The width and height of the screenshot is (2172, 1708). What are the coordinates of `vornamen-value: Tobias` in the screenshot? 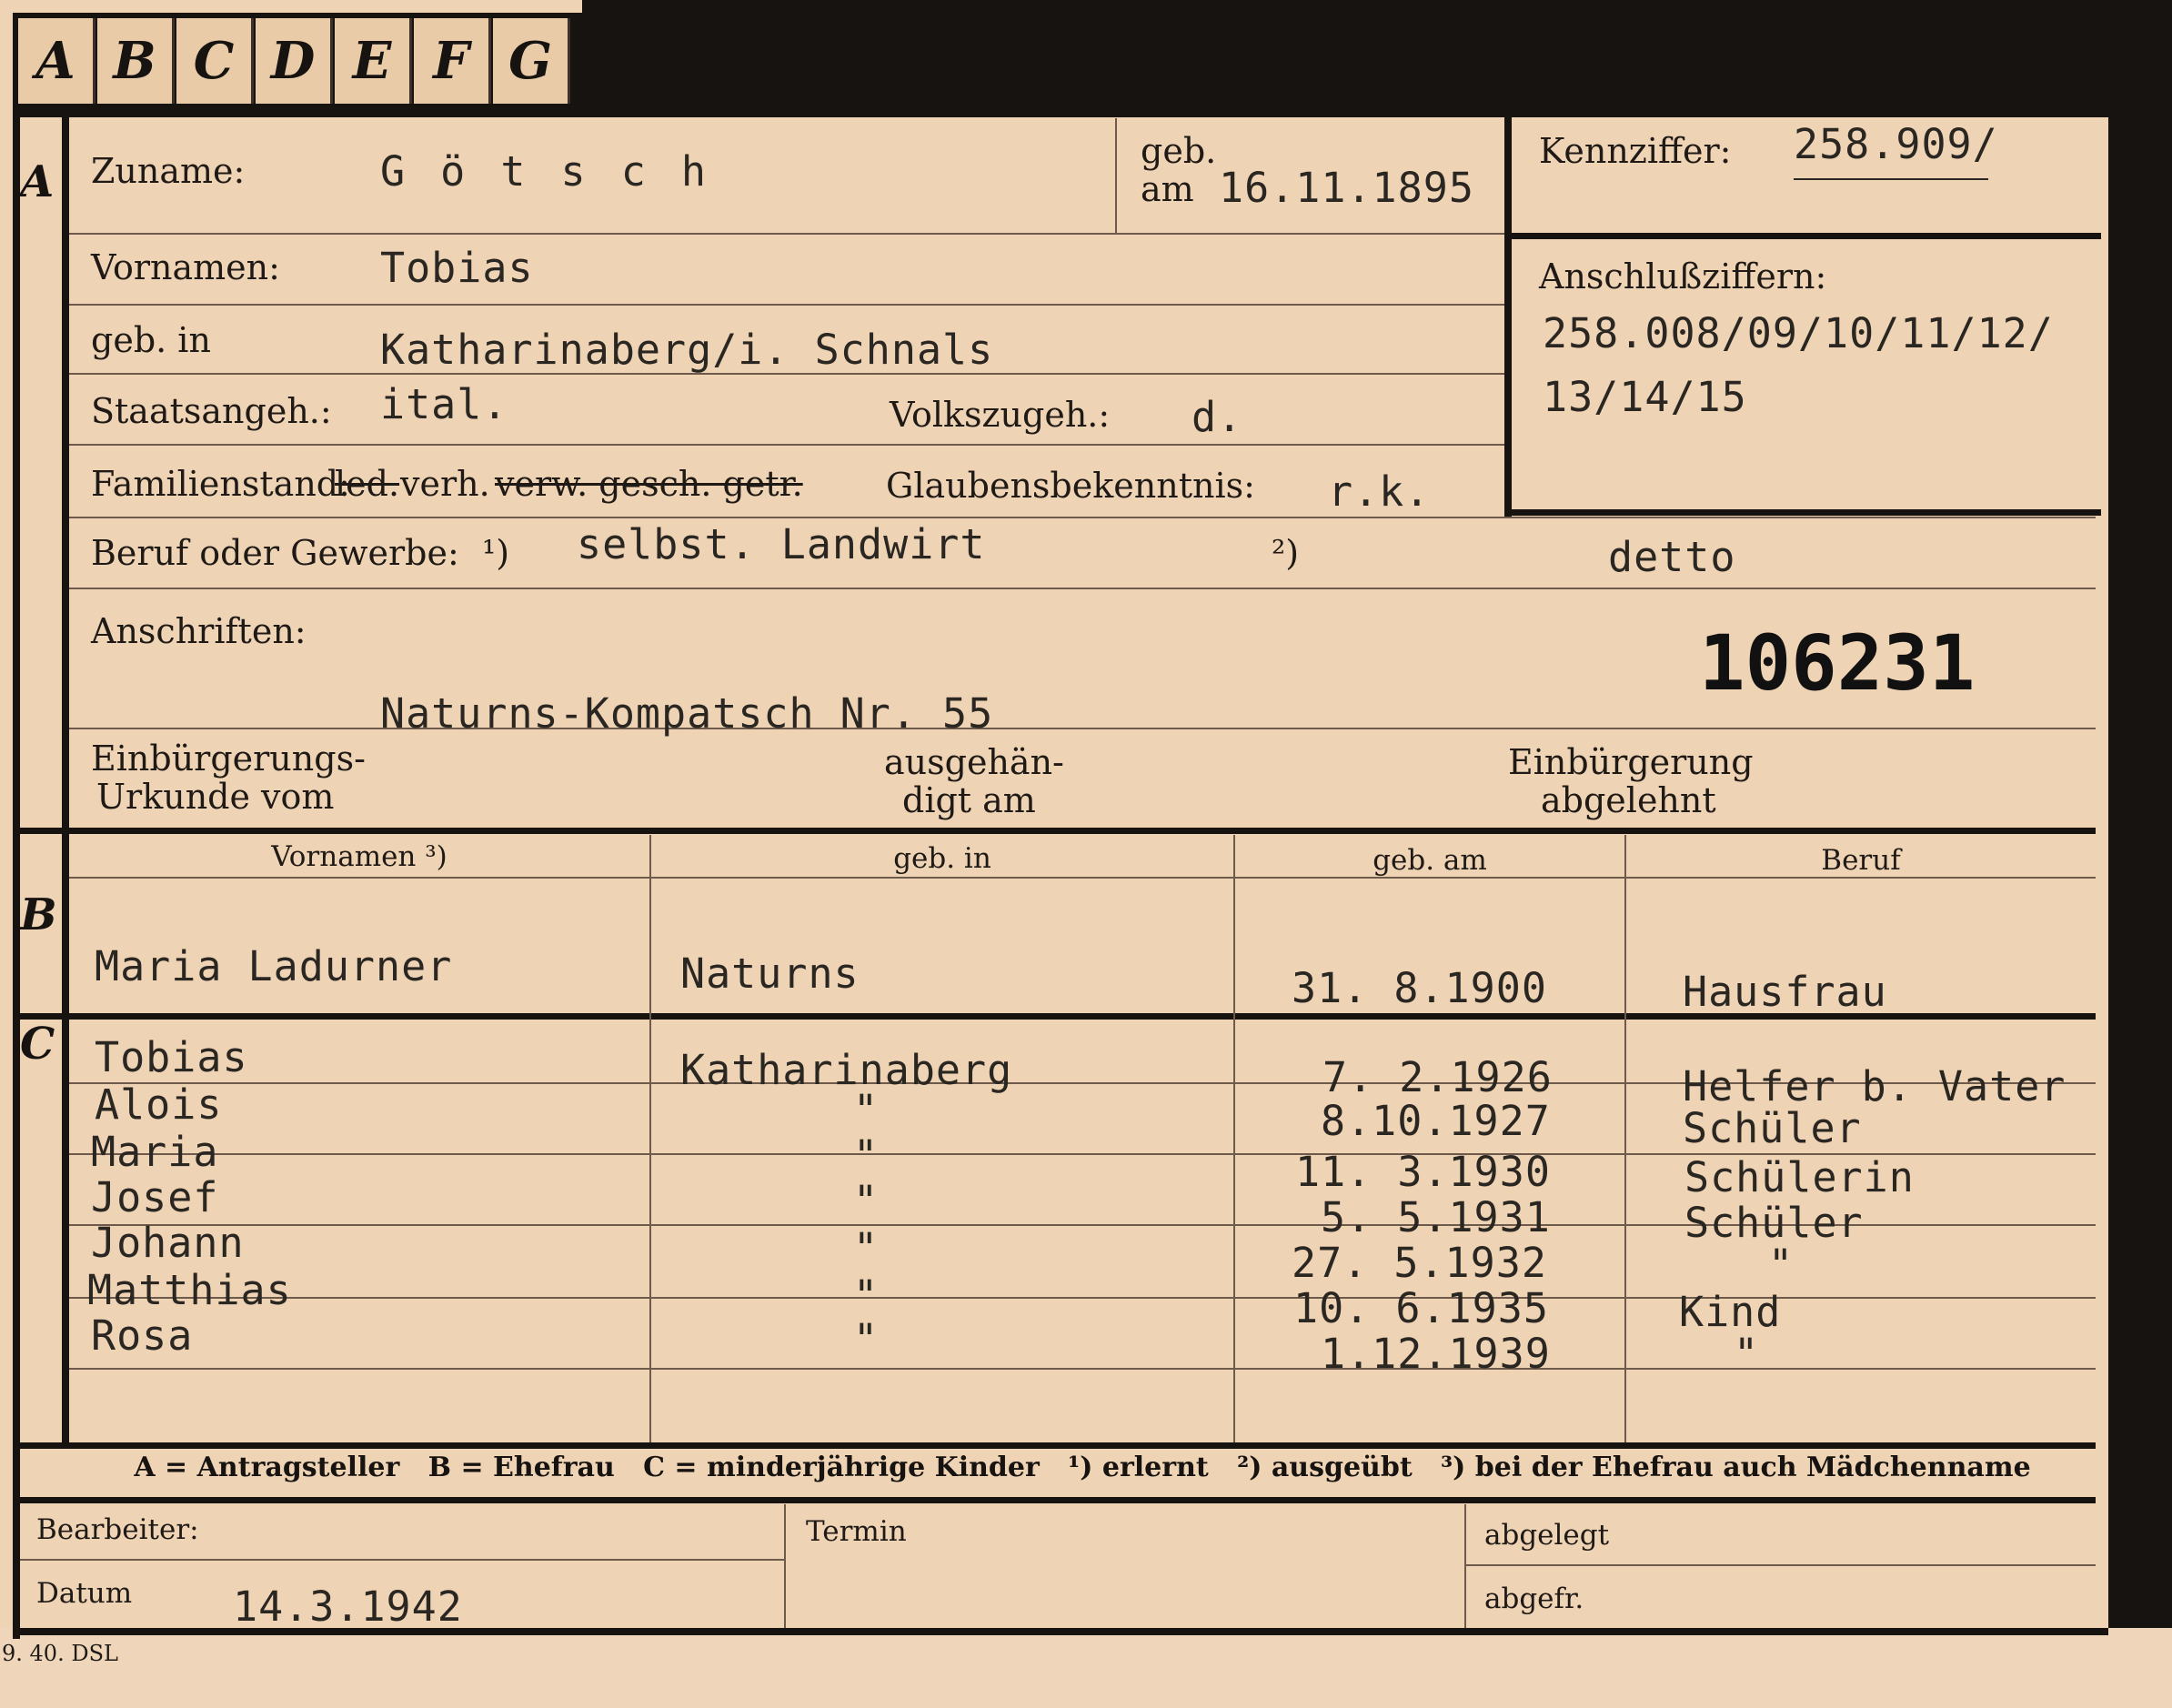 It's located at (457, 268).